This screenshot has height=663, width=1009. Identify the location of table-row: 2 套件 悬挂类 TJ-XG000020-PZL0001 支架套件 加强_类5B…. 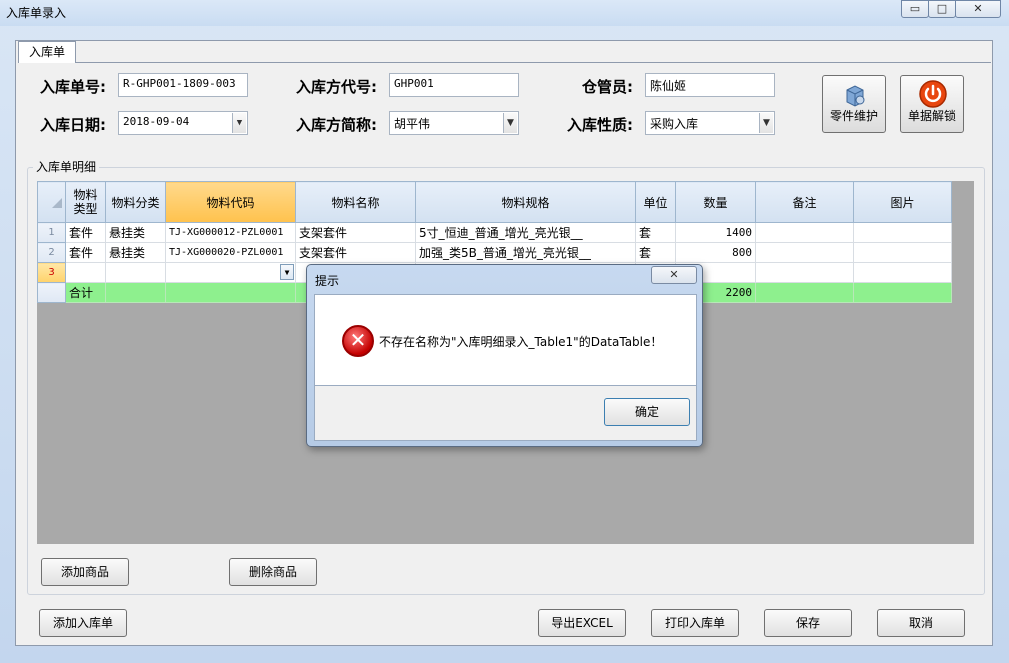
(494, 252).